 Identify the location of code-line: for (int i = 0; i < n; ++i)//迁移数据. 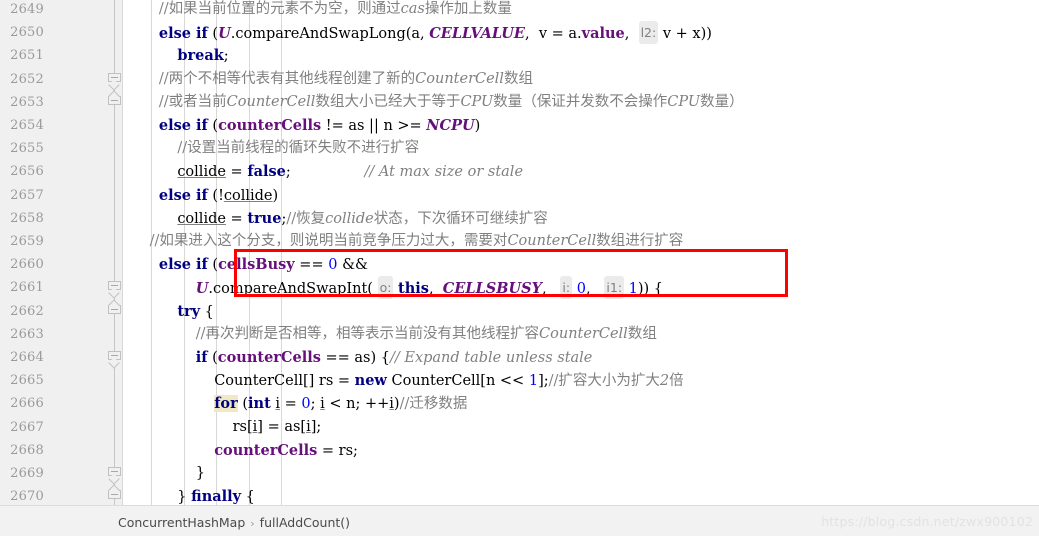
(294, 403).